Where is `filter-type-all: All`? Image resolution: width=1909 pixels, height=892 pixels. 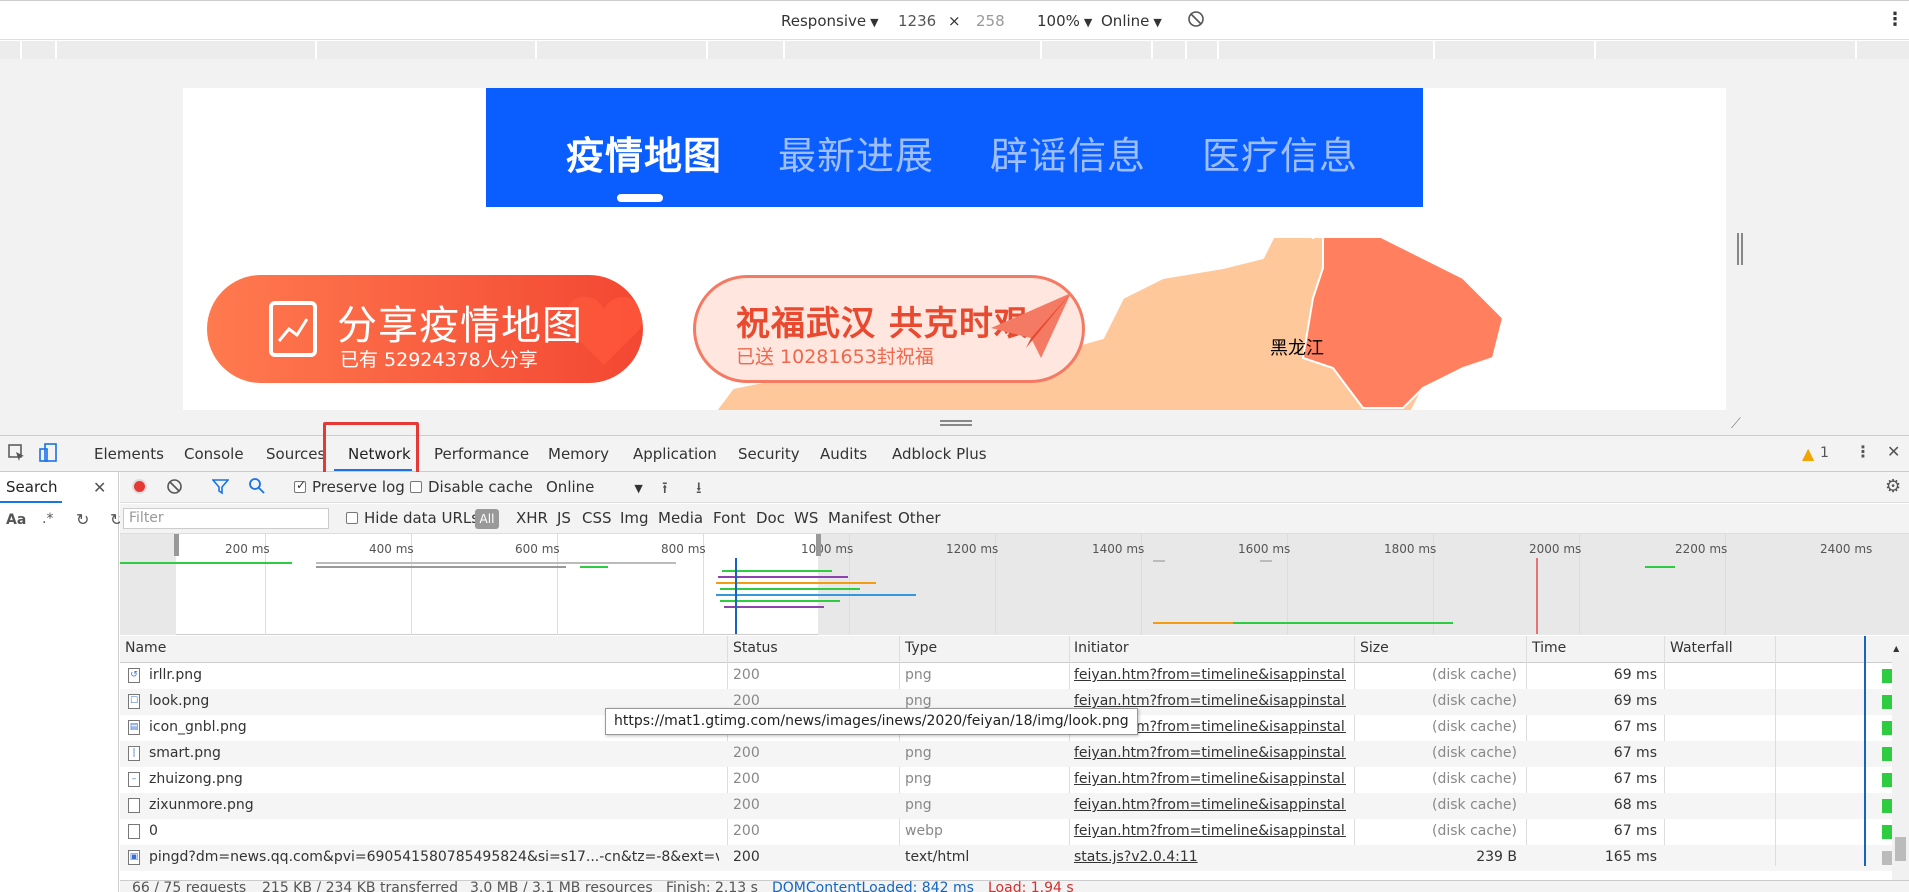
filter-type-all: All is located at coordinates (487, 519).